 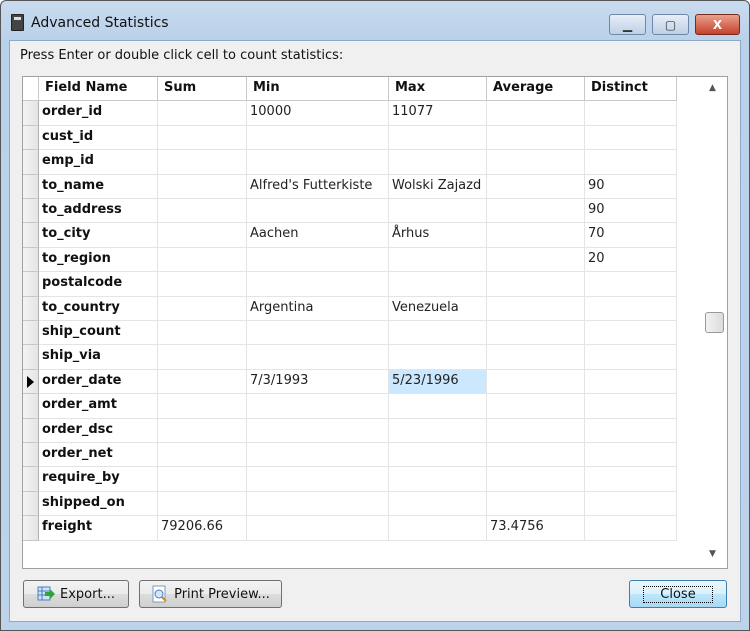 I want to click on grid-cell: Århus, so click(x=438, y=235).